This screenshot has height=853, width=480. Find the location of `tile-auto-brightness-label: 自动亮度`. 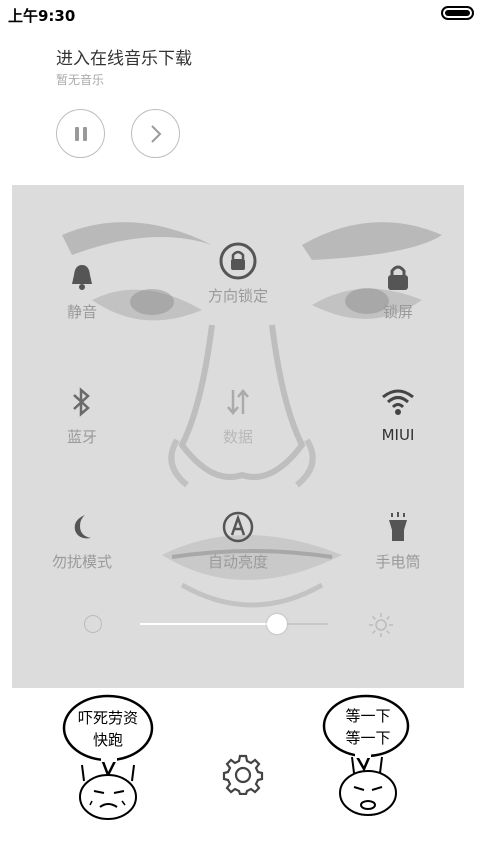

tile-auto-brightness-label: 自动亮度 is located at coordinates (237, 562).